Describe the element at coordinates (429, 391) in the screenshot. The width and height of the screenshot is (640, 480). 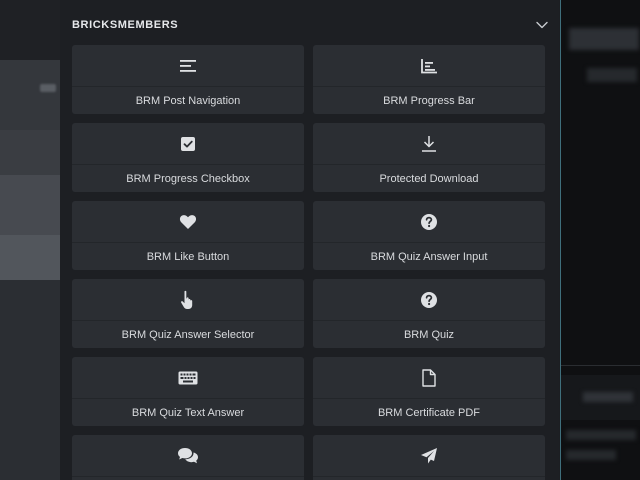
I see `element-brm-certificate-pdf: BRM Certificate PDF` at that location.